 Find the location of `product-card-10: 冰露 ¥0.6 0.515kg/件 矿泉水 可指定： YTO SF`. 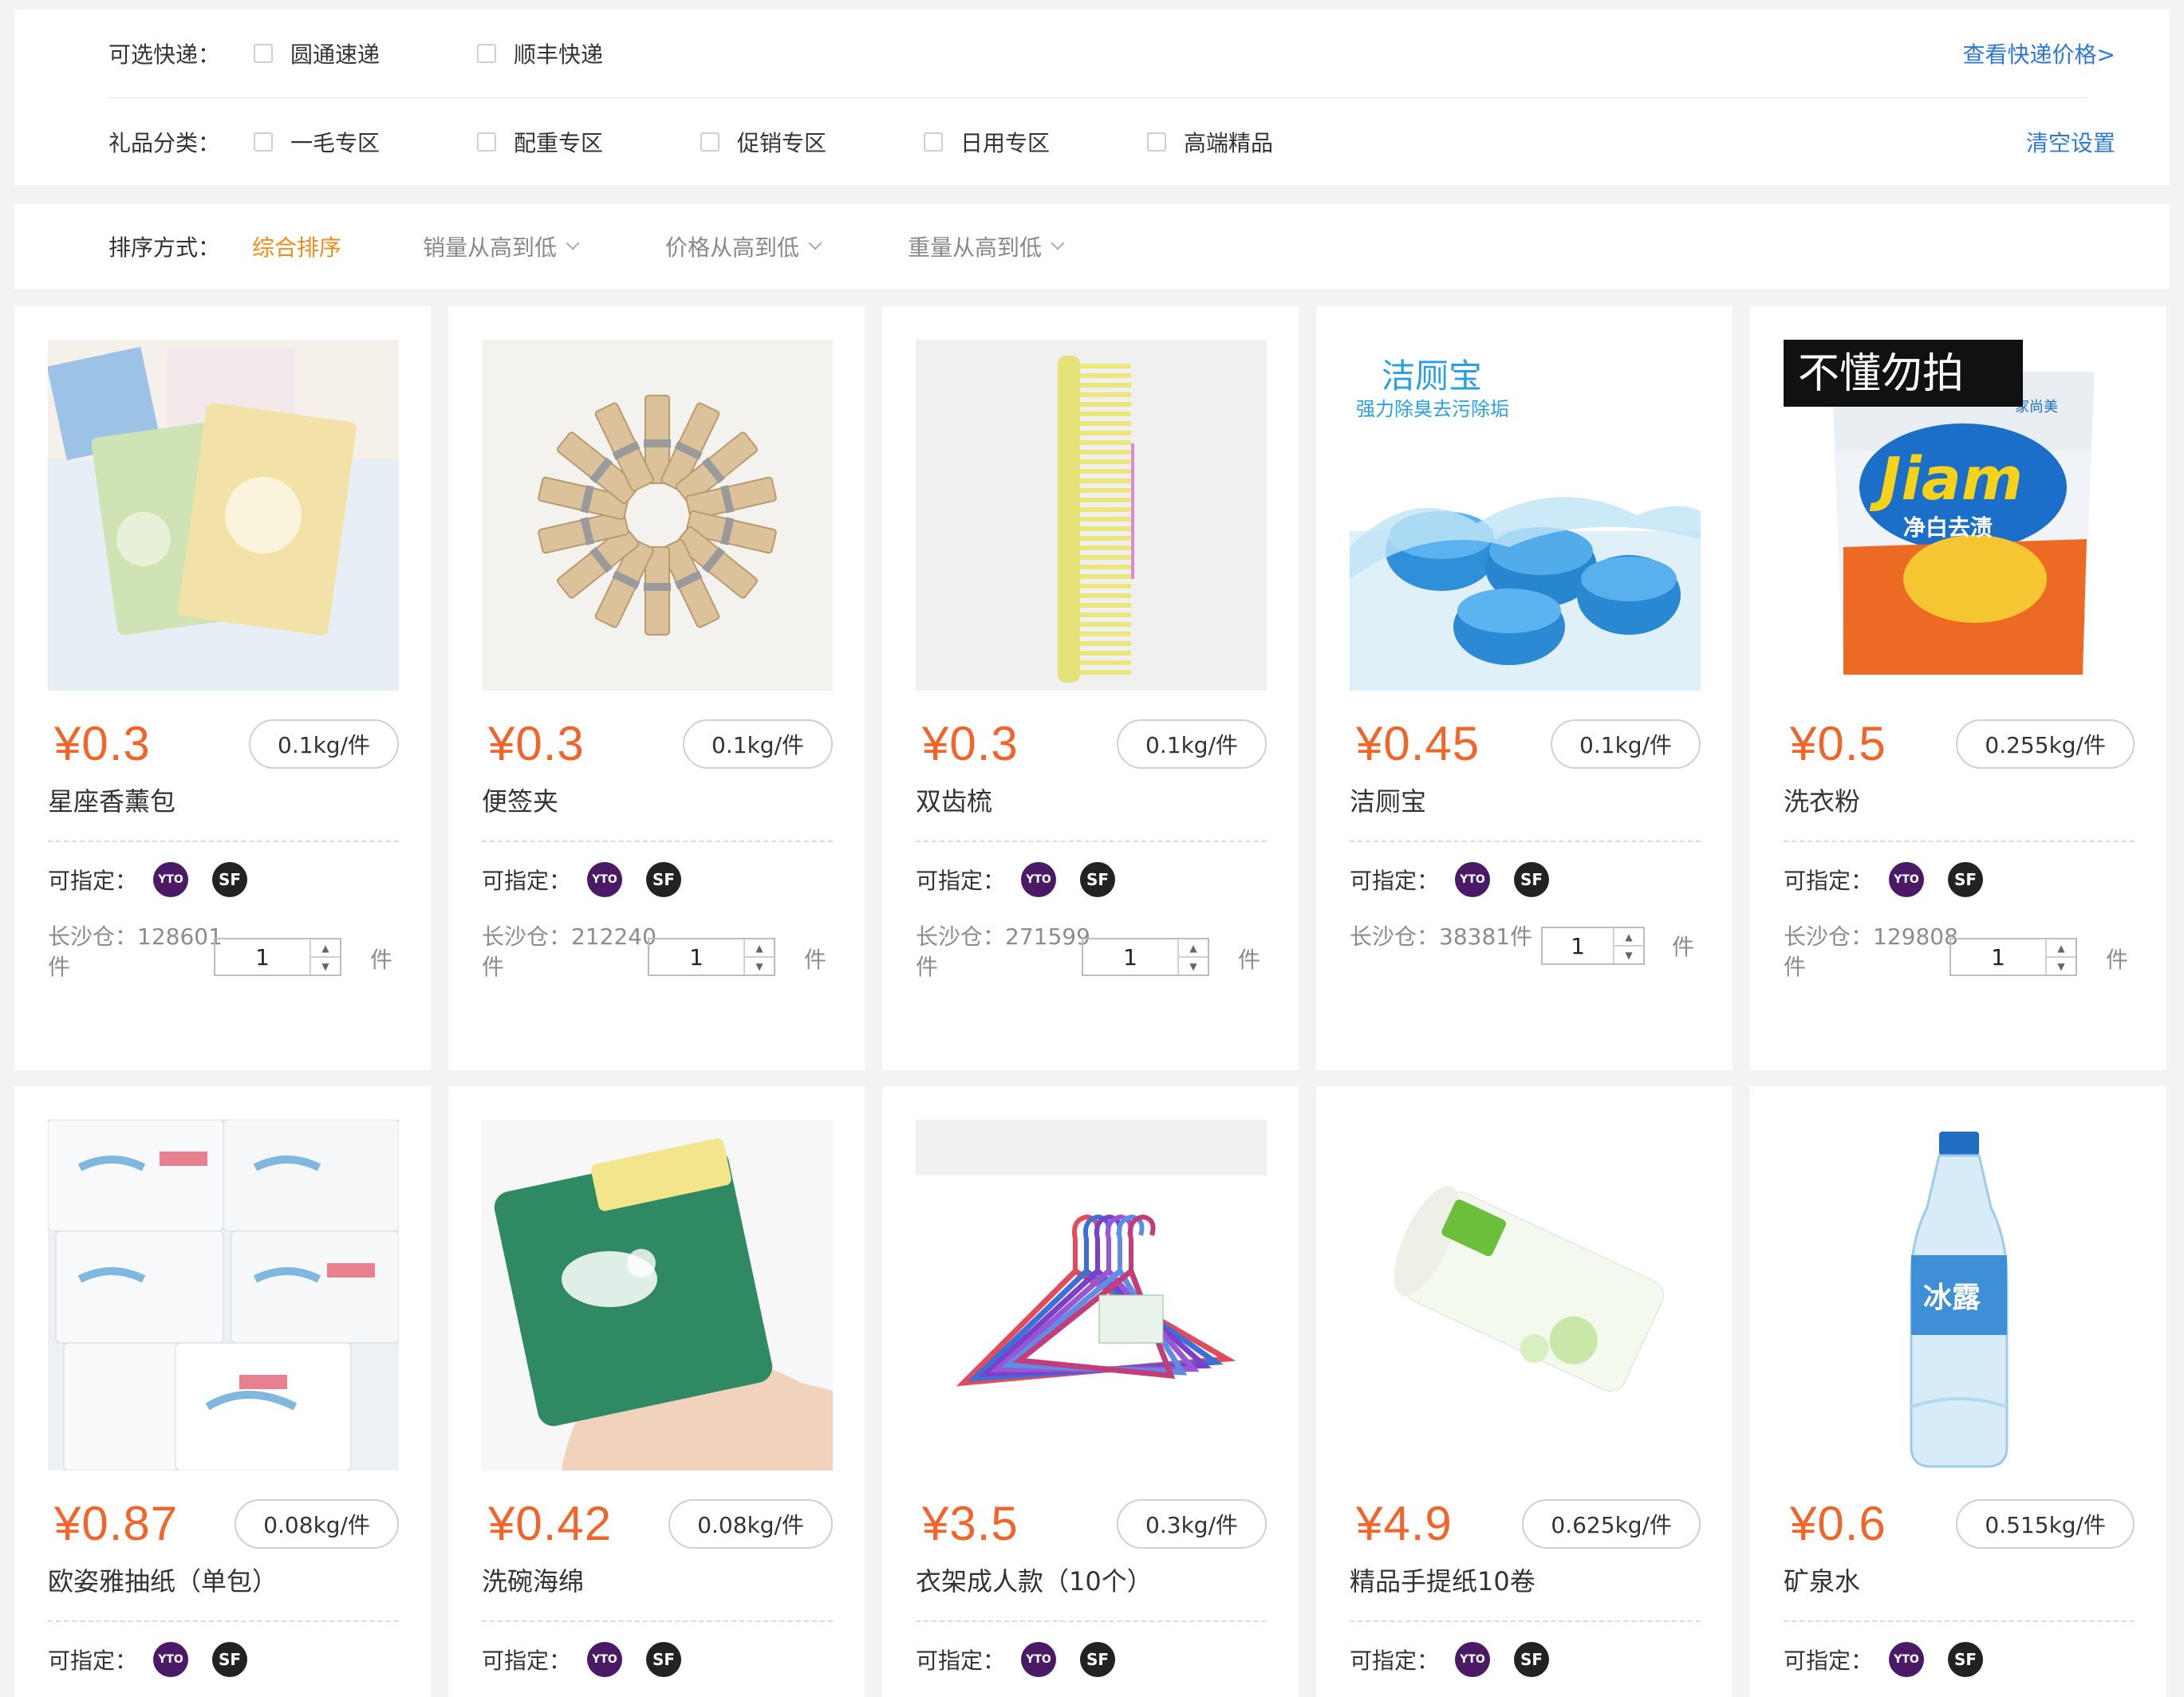

product-card-10: 冰露 ¥0.6 0.515kg/件 矿泉水 可指定： YTO SF is located at coordinates (1958, 1391).